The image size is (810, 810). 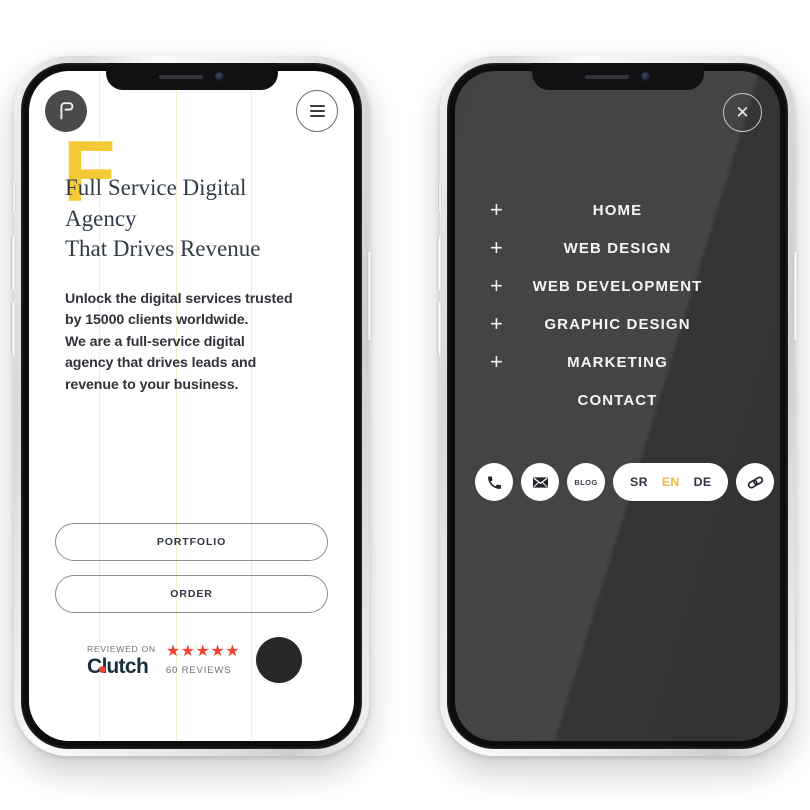 What do you see at coordinates (203, 651) in the screenshot?
I see `star-rating-icon: ★★★★★` at bounding box center [203, 651].